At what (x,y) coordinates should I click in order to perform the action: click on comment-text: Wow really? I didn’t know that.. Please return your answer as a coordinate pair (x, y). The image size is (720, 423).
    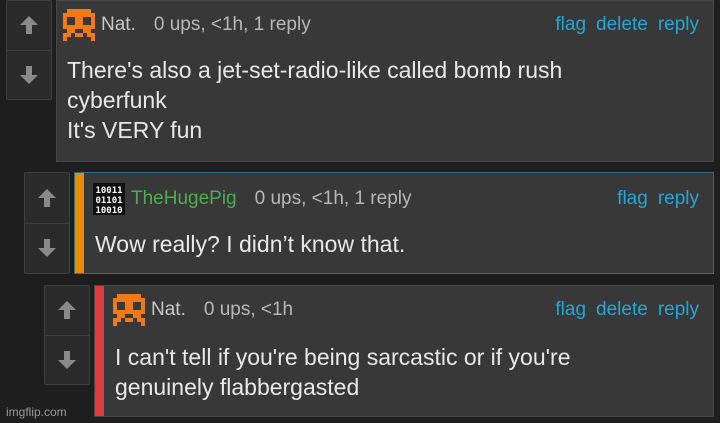
    Looking at the image, I should click on (250, 244).